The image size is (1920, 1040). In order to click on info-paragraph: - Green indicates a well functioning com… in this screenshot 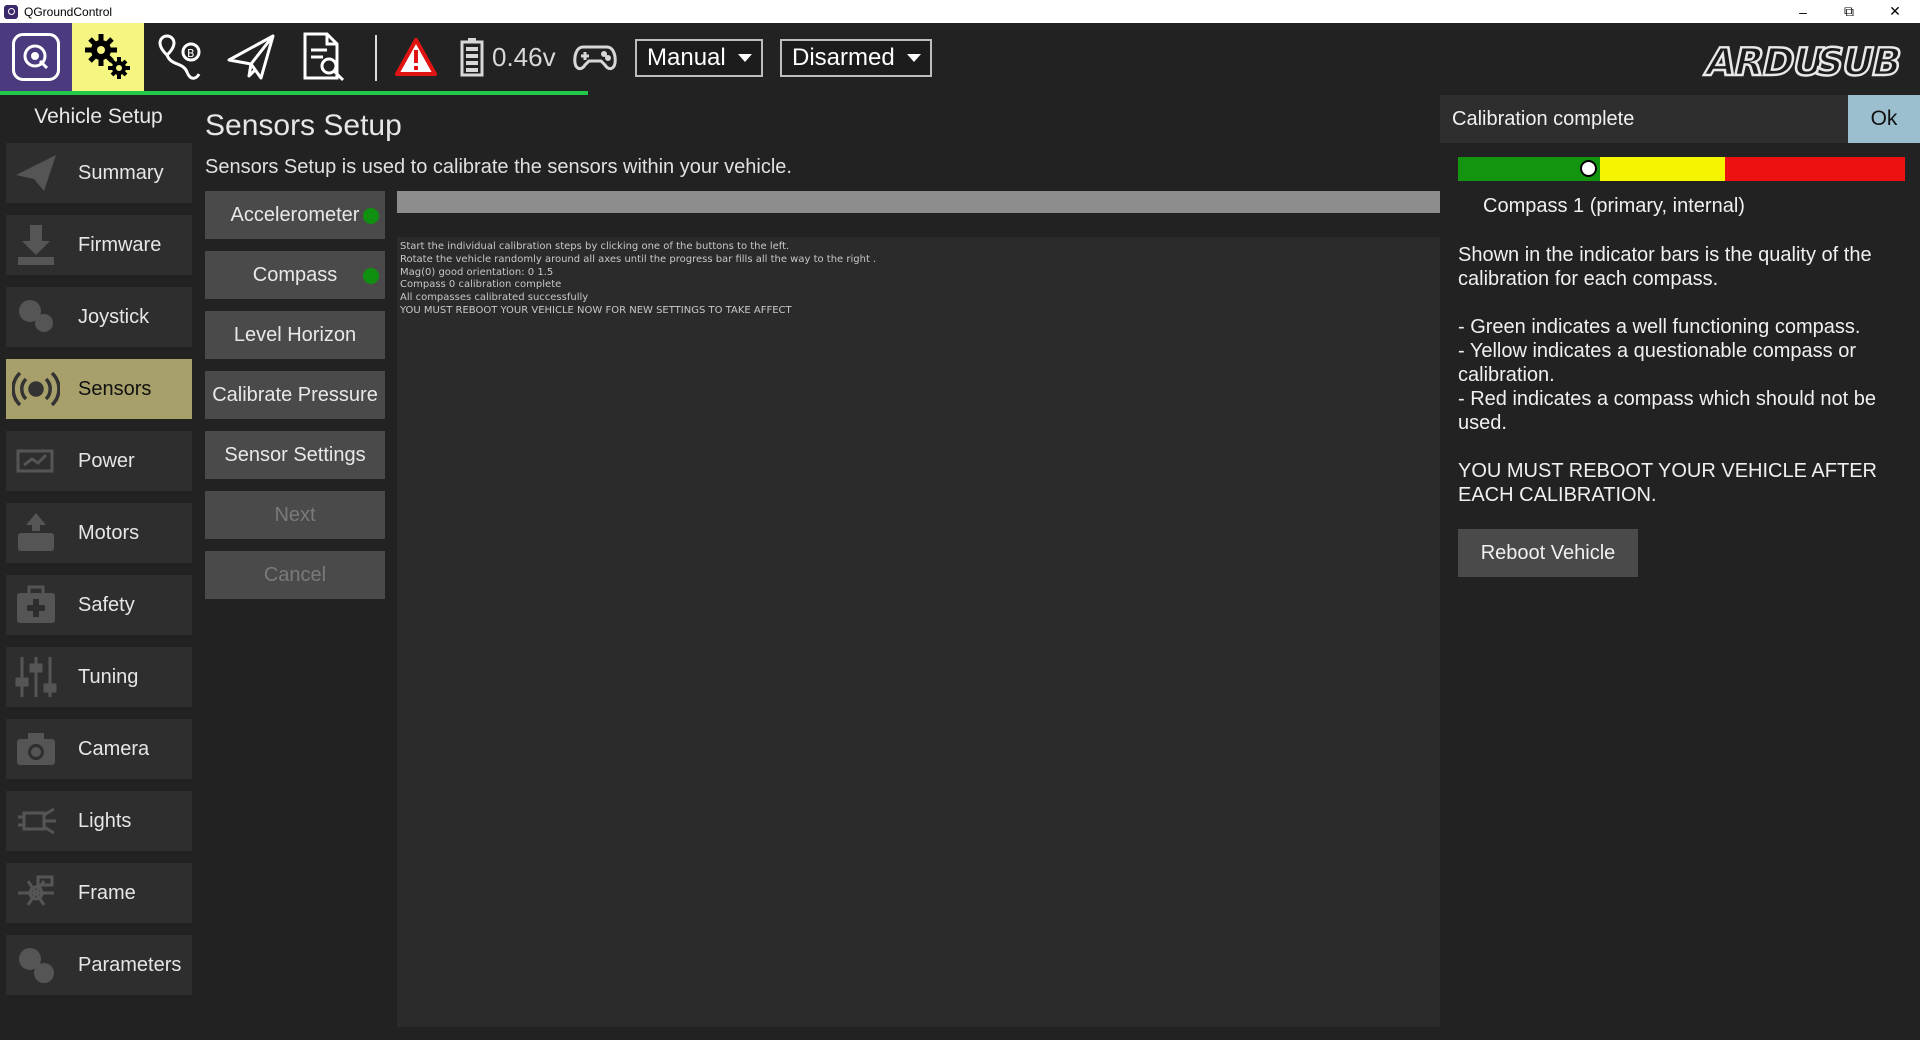, I will do `click(1659, 327)`.